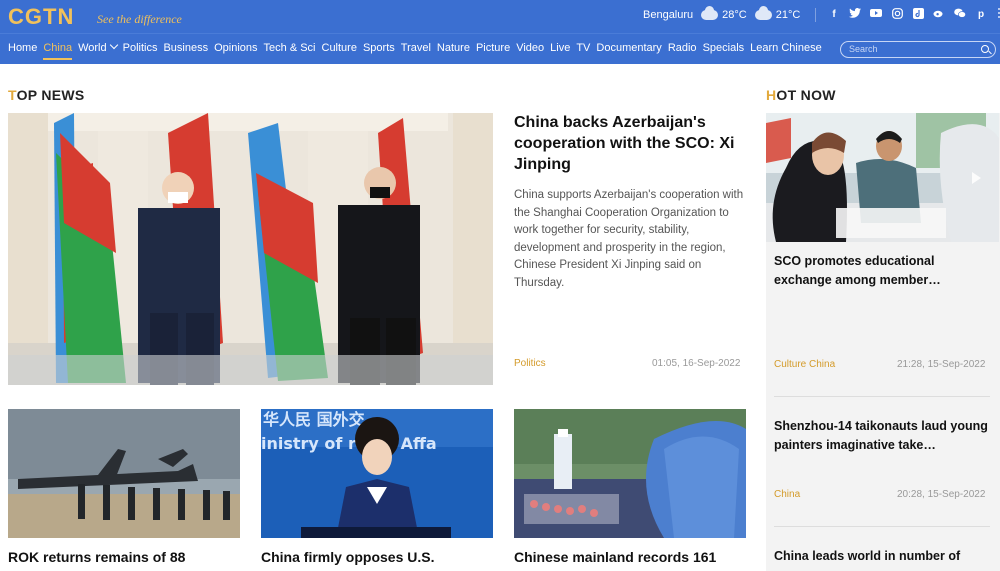 This screenshot has height=571, width=1000. Describe the element at coordinates (416, 48) in the screenshot. I see `nav-item-travel: Travel` at that location.